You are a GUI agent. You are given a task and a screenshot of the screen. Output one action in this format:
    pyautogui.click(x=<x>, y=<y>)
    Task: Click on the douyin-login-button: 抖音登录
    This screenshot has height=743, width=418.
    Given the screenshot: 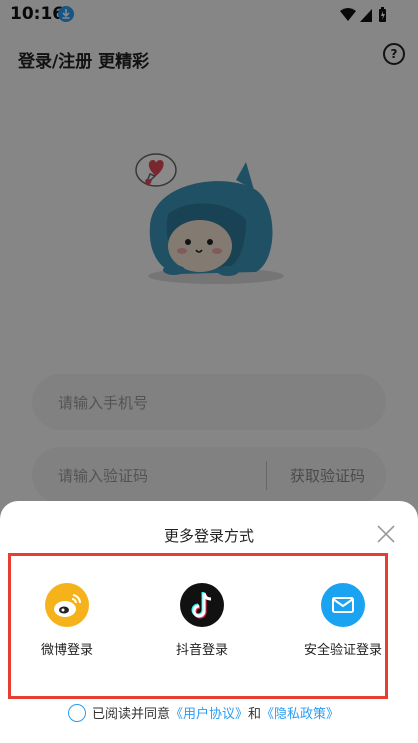 What is the action you would take?
    pyautogui.click(x=202, y=620)
    